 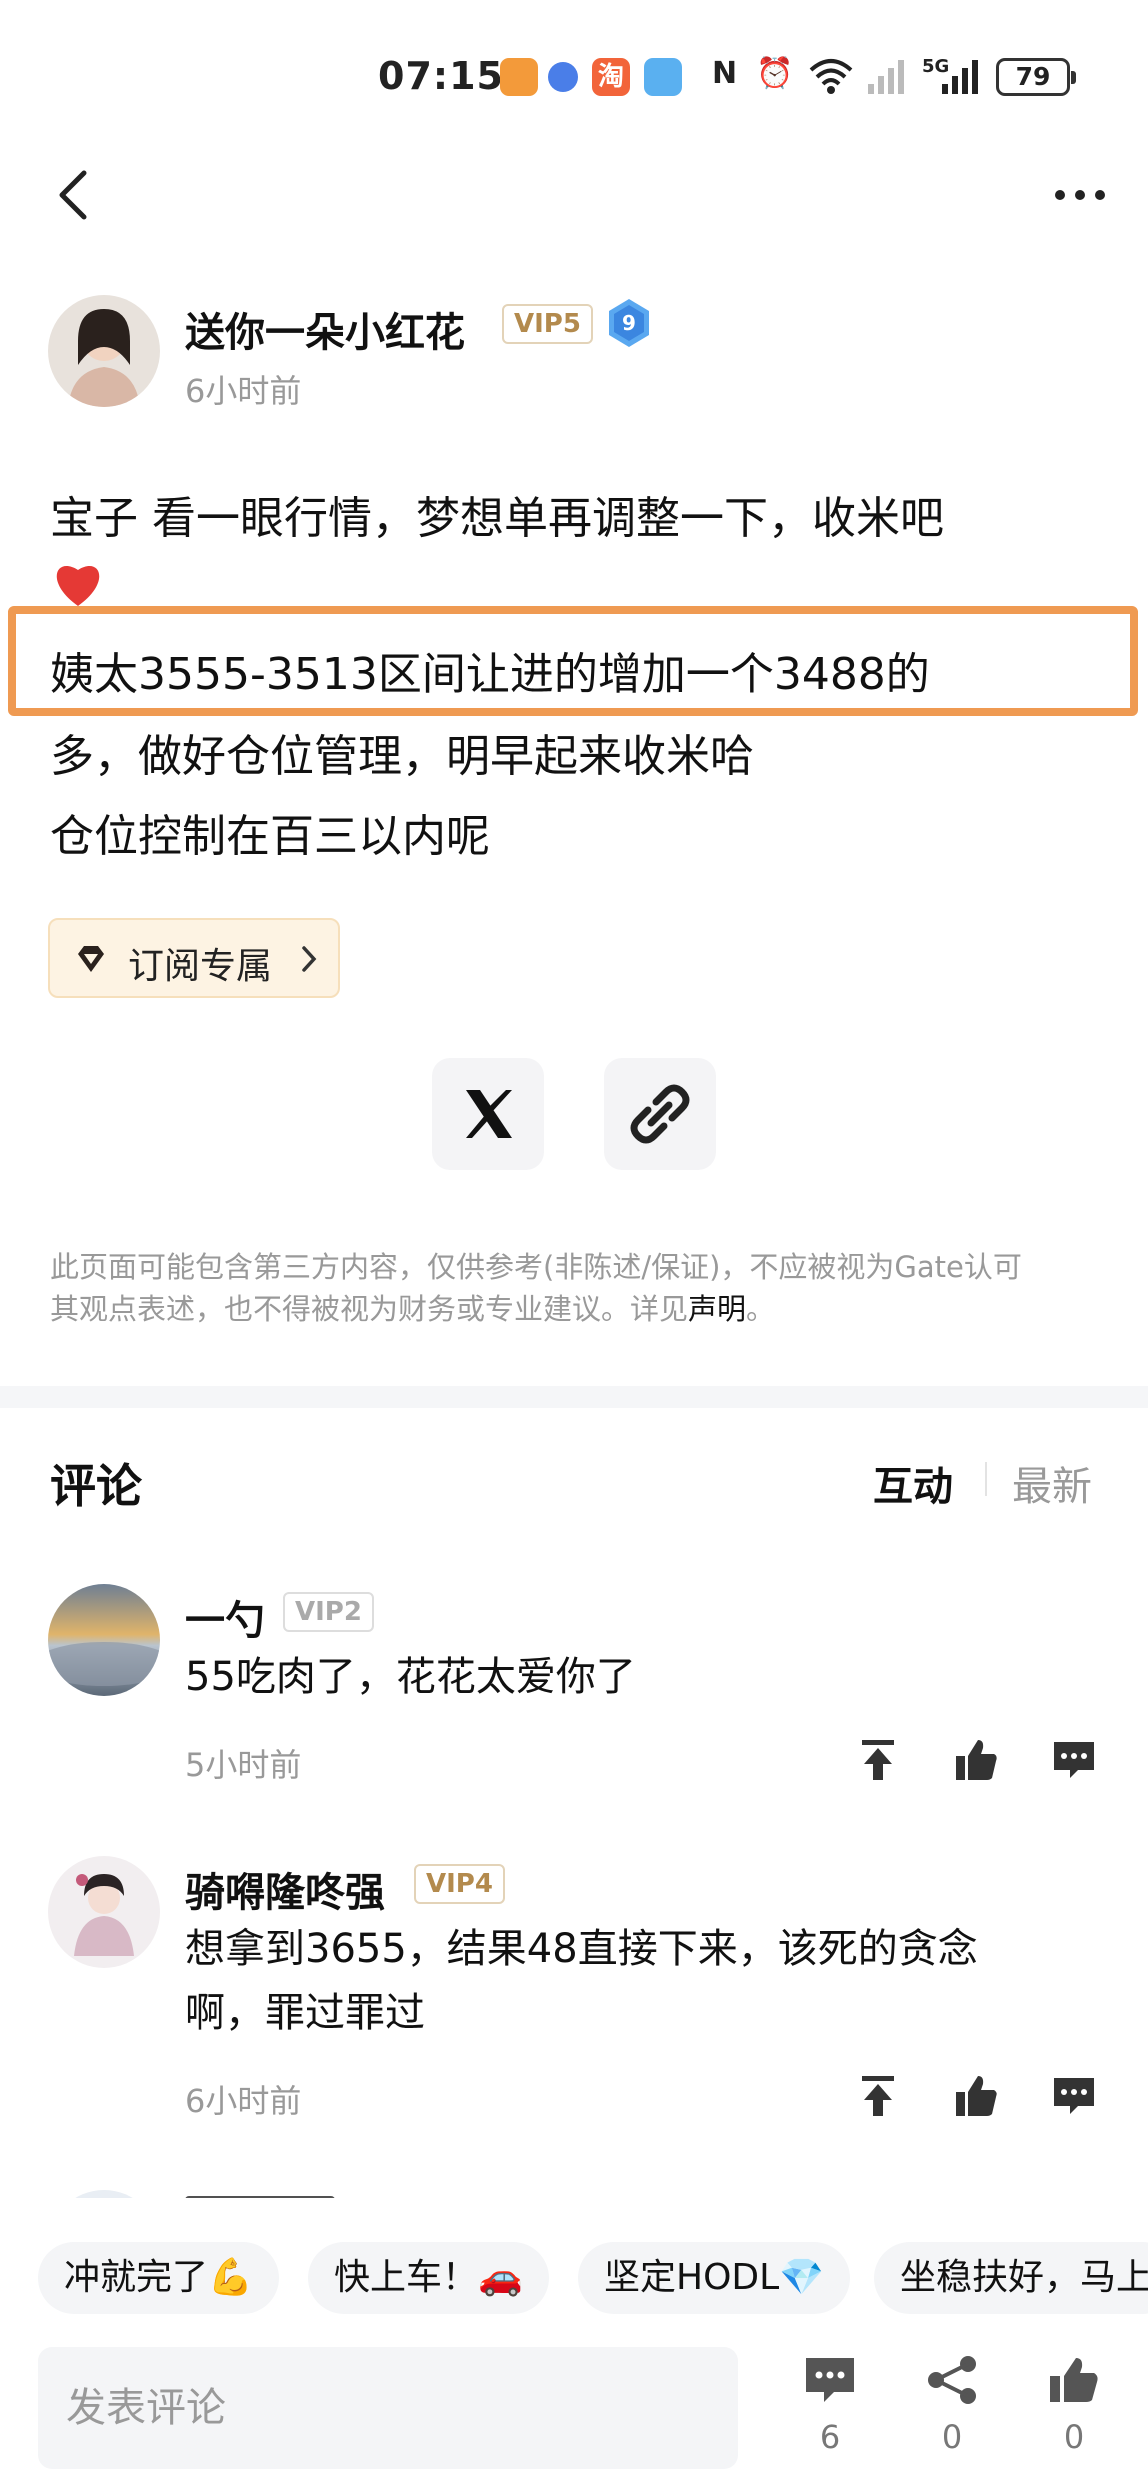 I want to click on comment-text: 55吃肉了，花花太爱你了, so click(x=410, y=1677).